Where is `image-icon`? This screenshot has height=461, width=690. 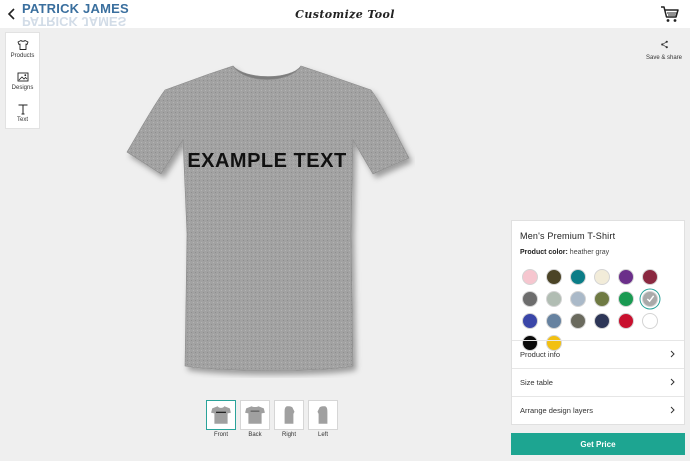 image-icon is located at coordinates (22, 77).